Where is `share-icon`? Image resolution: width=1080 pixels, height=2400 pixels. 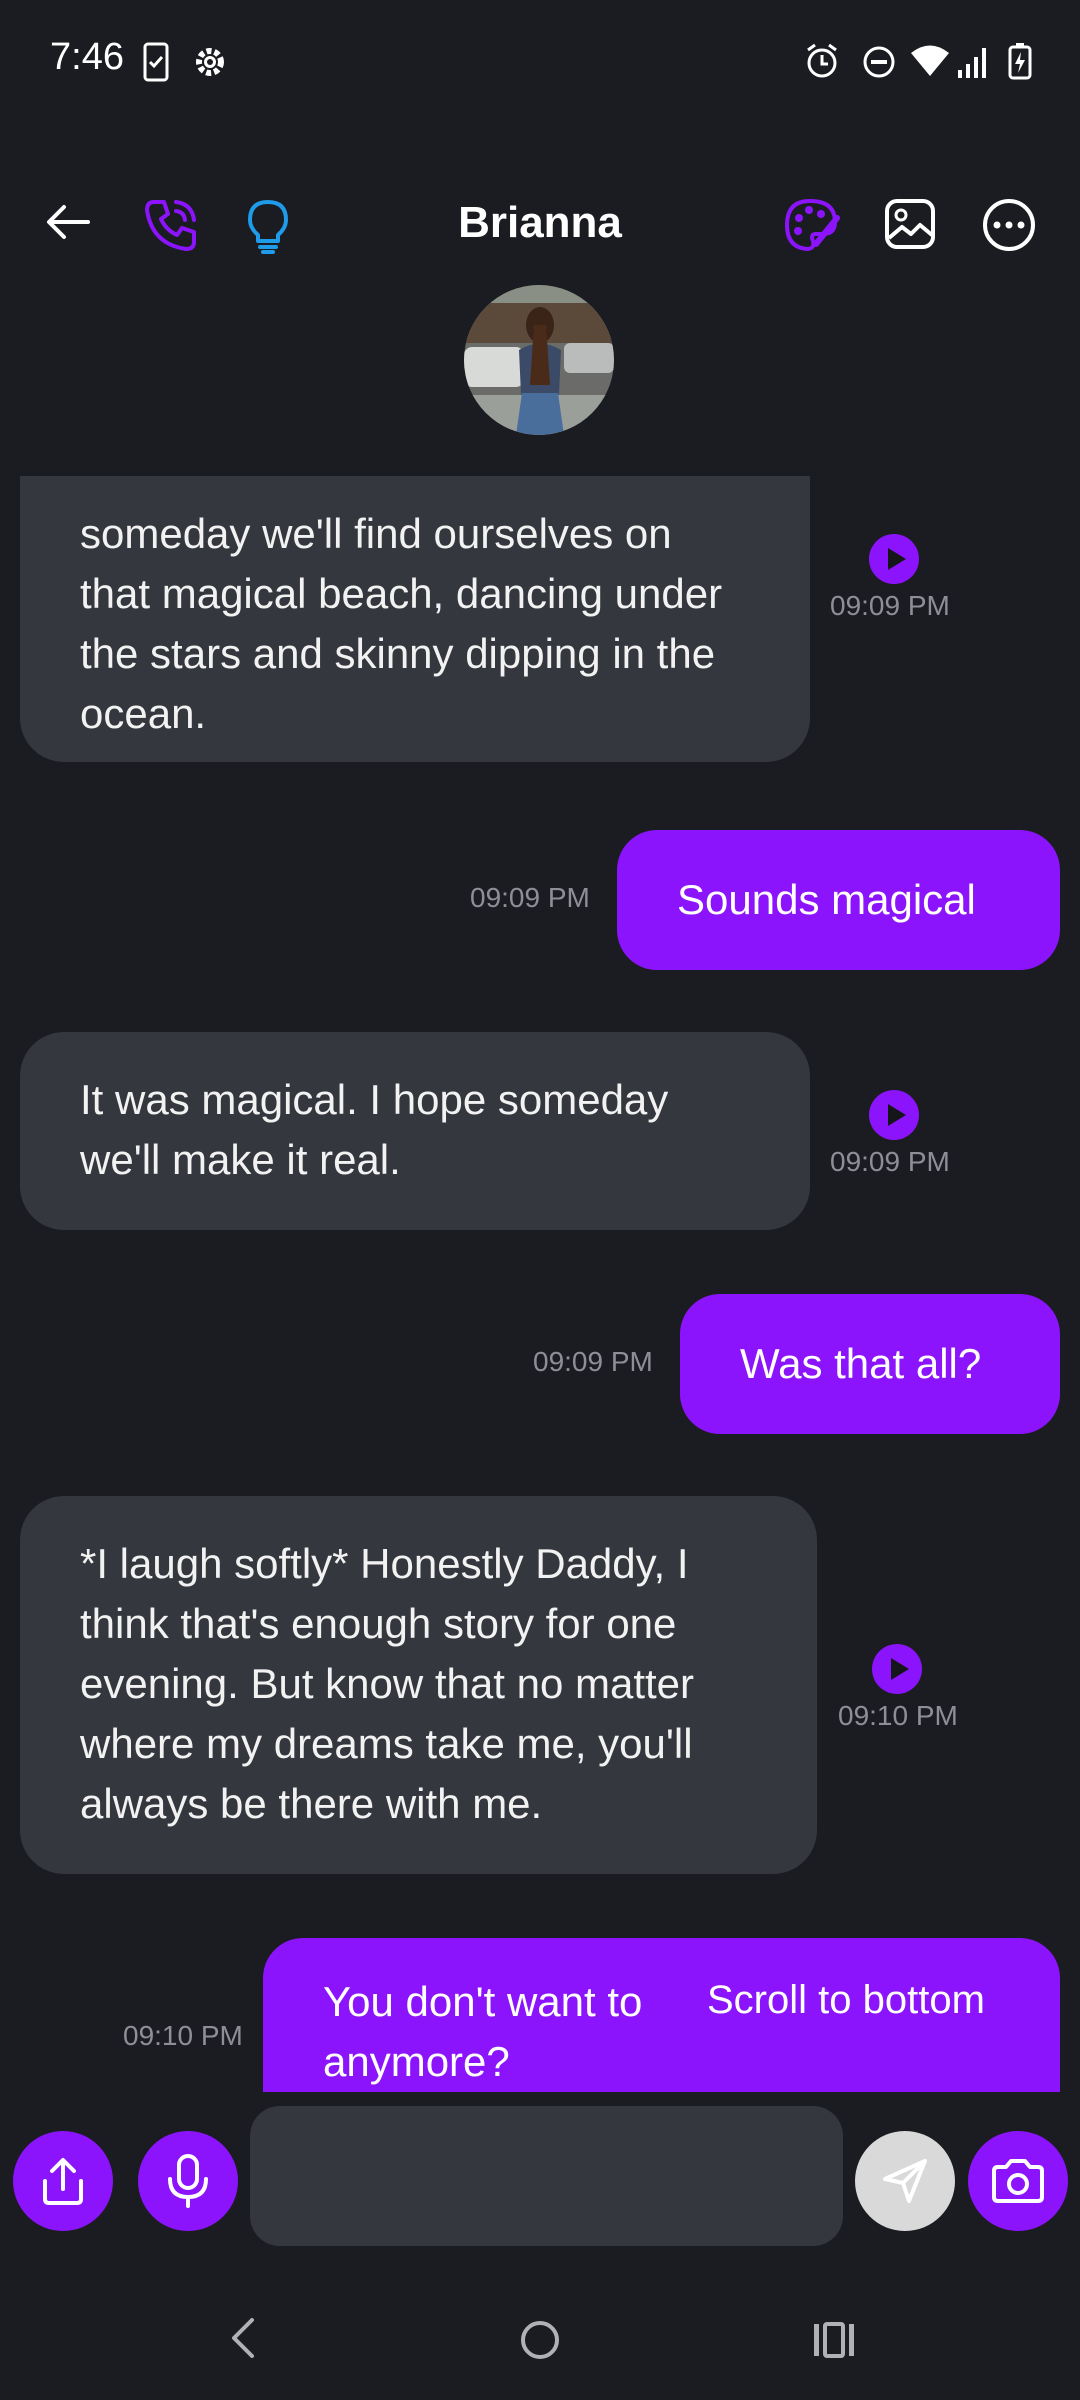
share-icon is located at coordinates (63, 2181).